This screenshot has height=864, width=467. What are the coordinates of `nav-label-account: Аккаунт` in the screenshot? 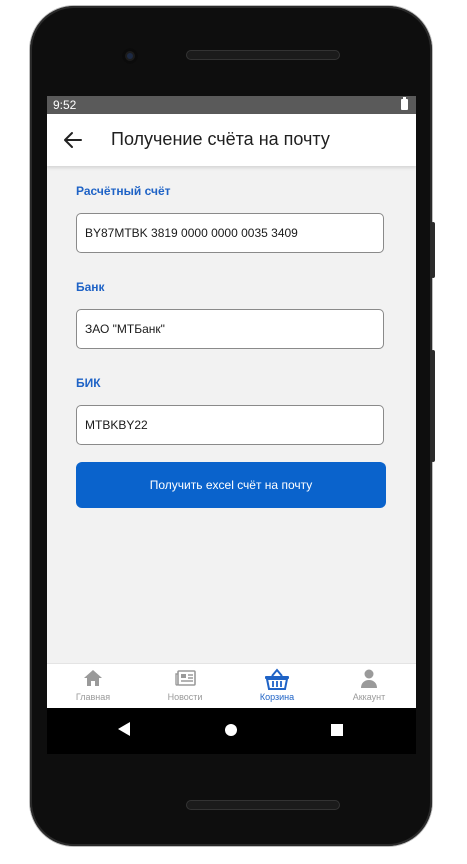 It's located at (369, 697).